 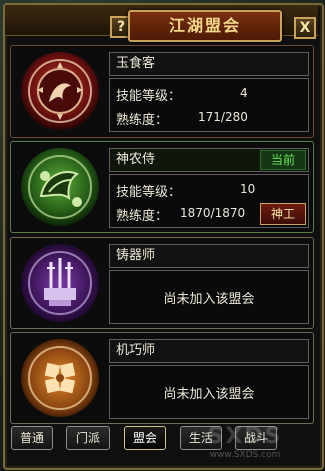 I want to click on guild-name: 玉食客, so click(x=136, y=63).